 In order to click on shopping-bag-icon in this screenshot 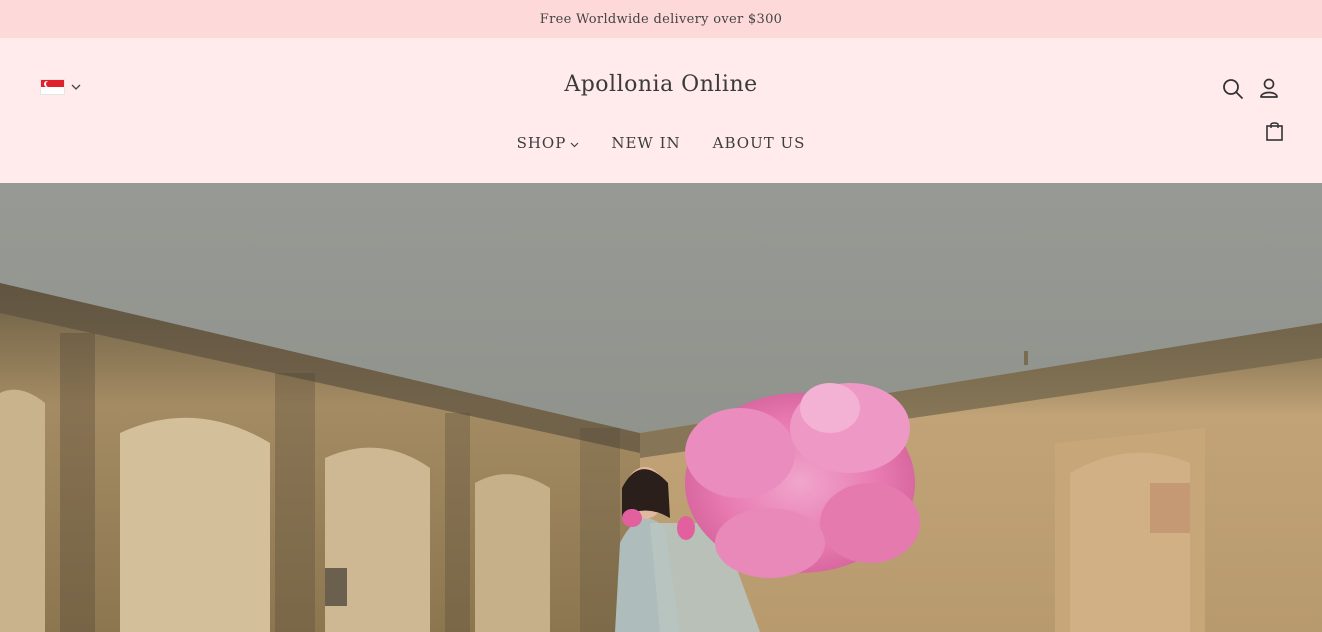, I will do `click(1275, 131)`.